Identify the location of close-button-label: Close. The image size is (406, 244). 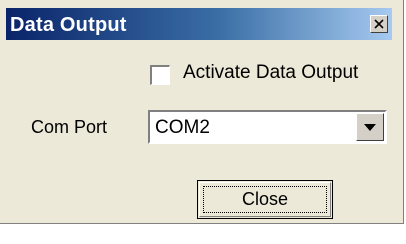
(265, 199).